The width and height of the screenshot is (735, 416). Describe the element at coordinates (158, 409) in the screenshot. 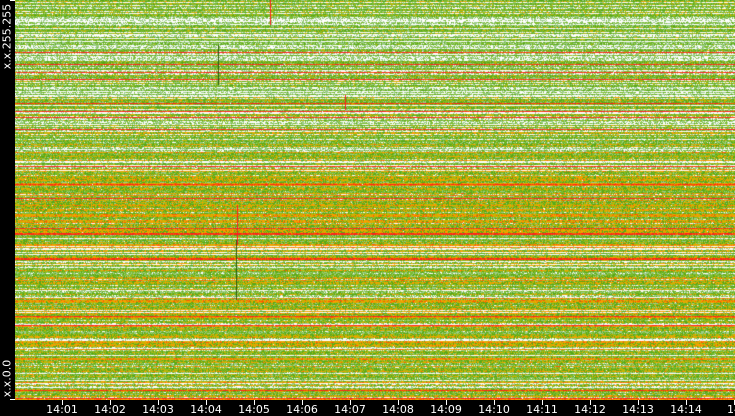

I see `x-tick-label: 14:03` at that location.